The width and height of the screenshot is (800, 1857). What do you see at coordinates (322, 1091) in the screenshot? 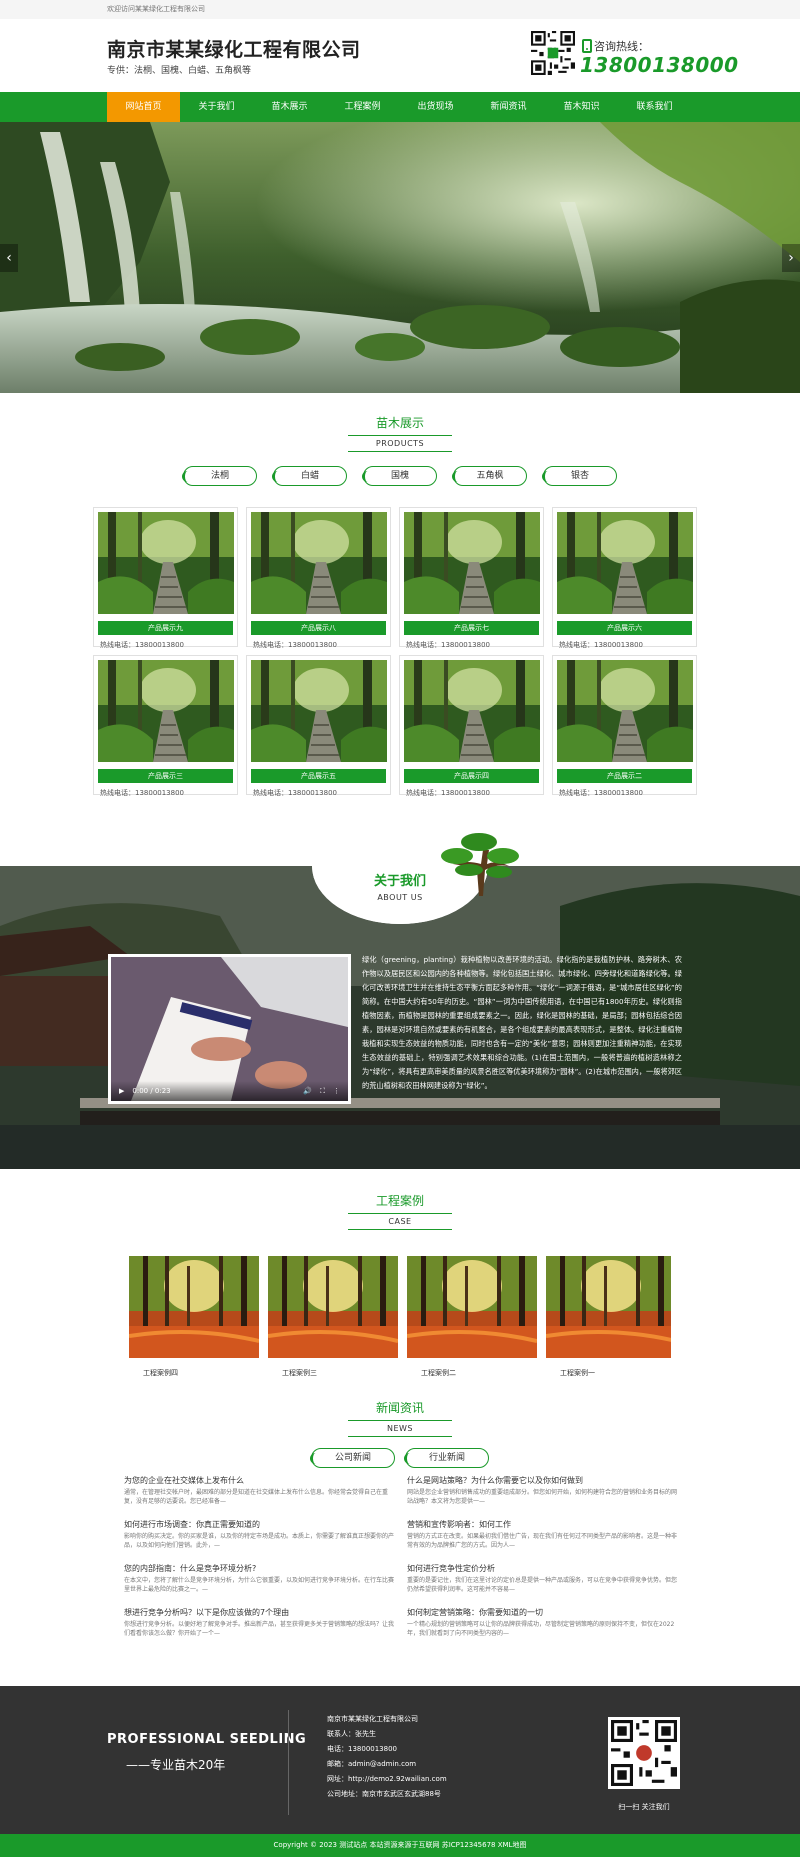
I see `fullscreen-icon: ⛶` at bounding box center [322, 1091].